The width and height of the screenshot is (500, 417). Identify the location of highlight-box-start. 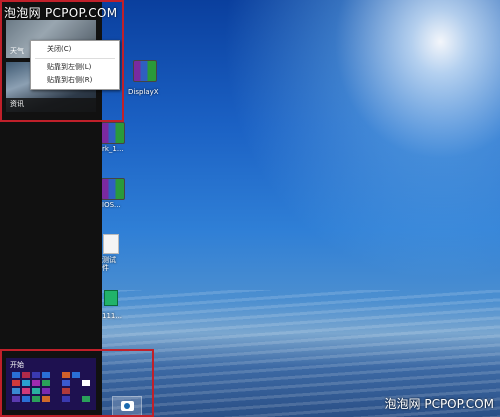
(77, 383).